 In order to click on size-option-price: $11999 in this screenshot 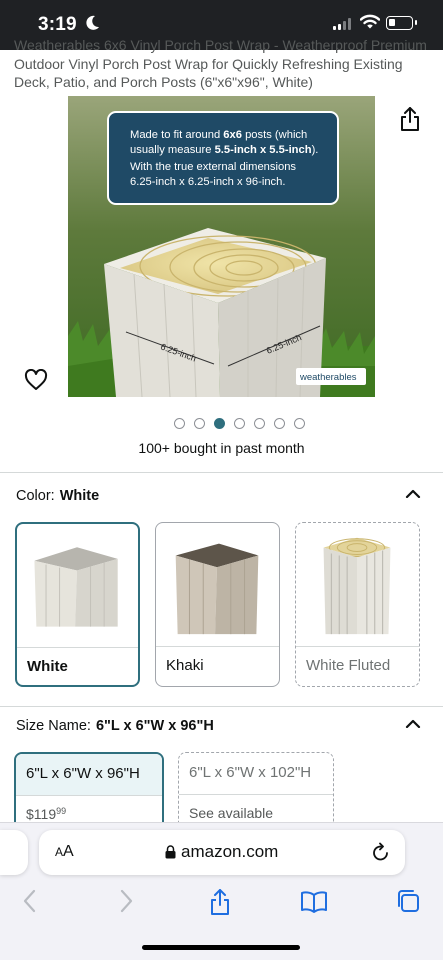, I will do `click(46, 814)`.